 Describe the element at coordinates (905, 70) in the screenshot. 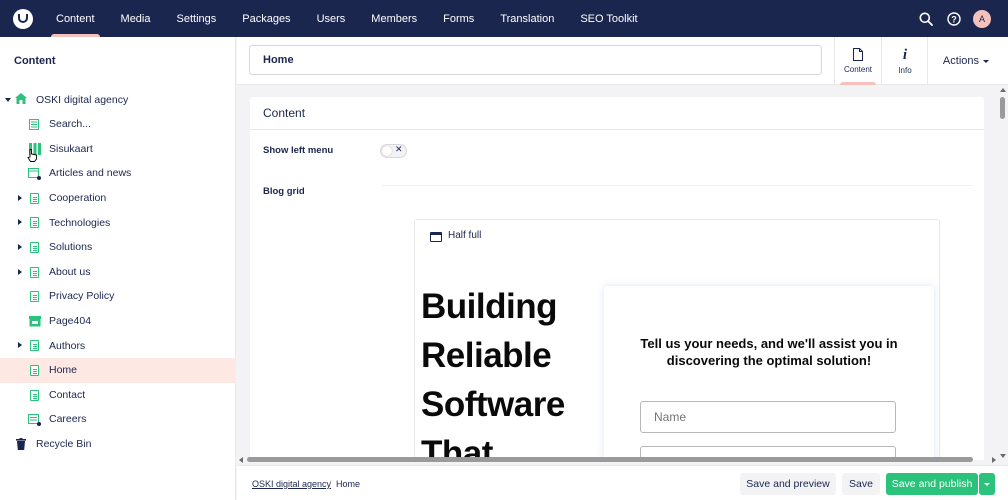

I see `tab-info-label: Info` at that location.